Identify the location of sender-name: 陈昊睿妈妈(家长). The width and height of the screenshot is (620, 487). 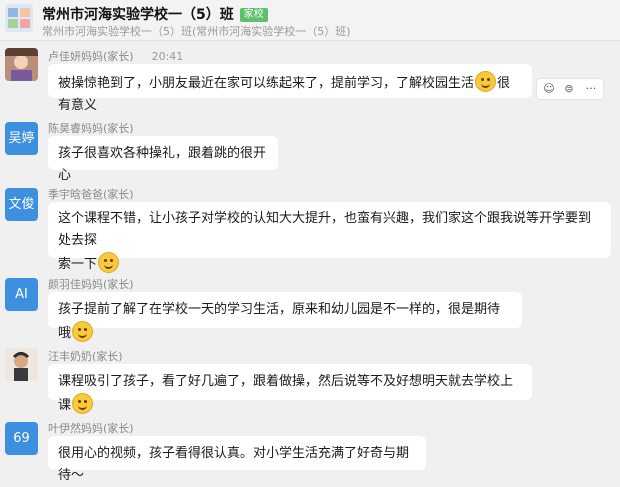
(91, 128).